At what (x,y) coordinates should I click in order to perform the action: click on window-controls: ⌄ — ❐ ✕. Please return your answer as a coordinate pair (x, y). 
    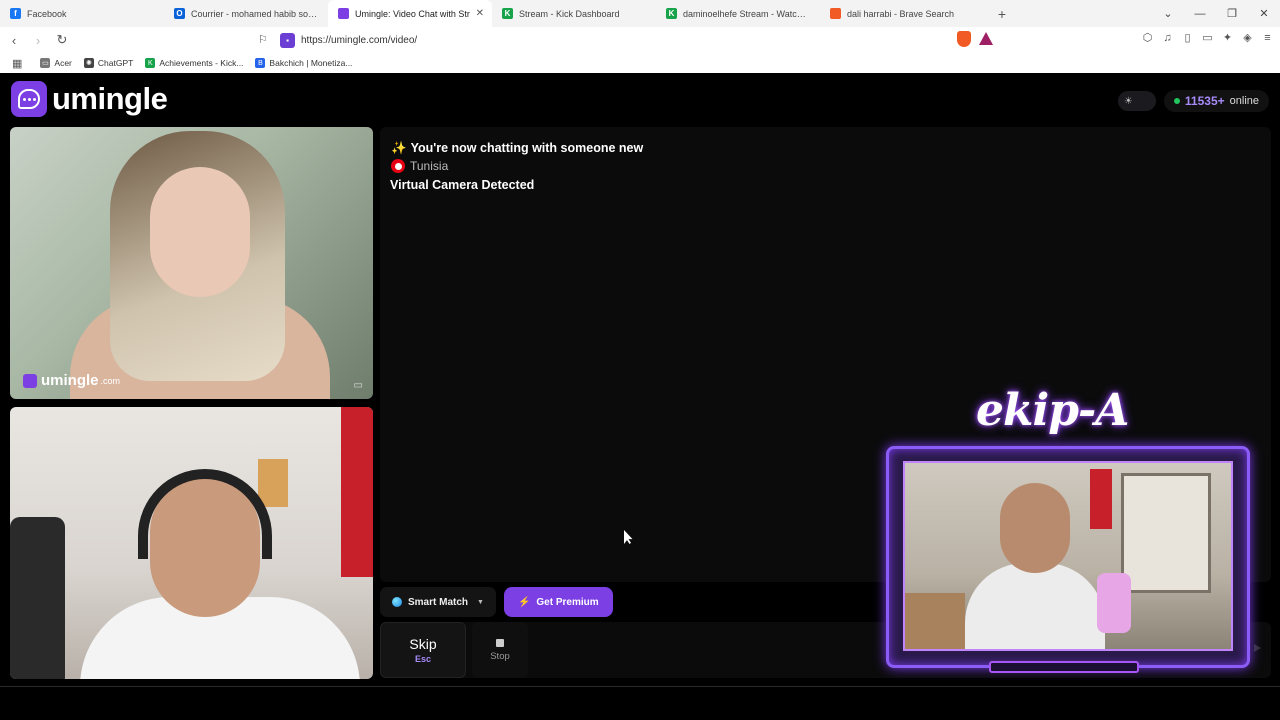
    Looking at the image, I should click on (1216, 13).